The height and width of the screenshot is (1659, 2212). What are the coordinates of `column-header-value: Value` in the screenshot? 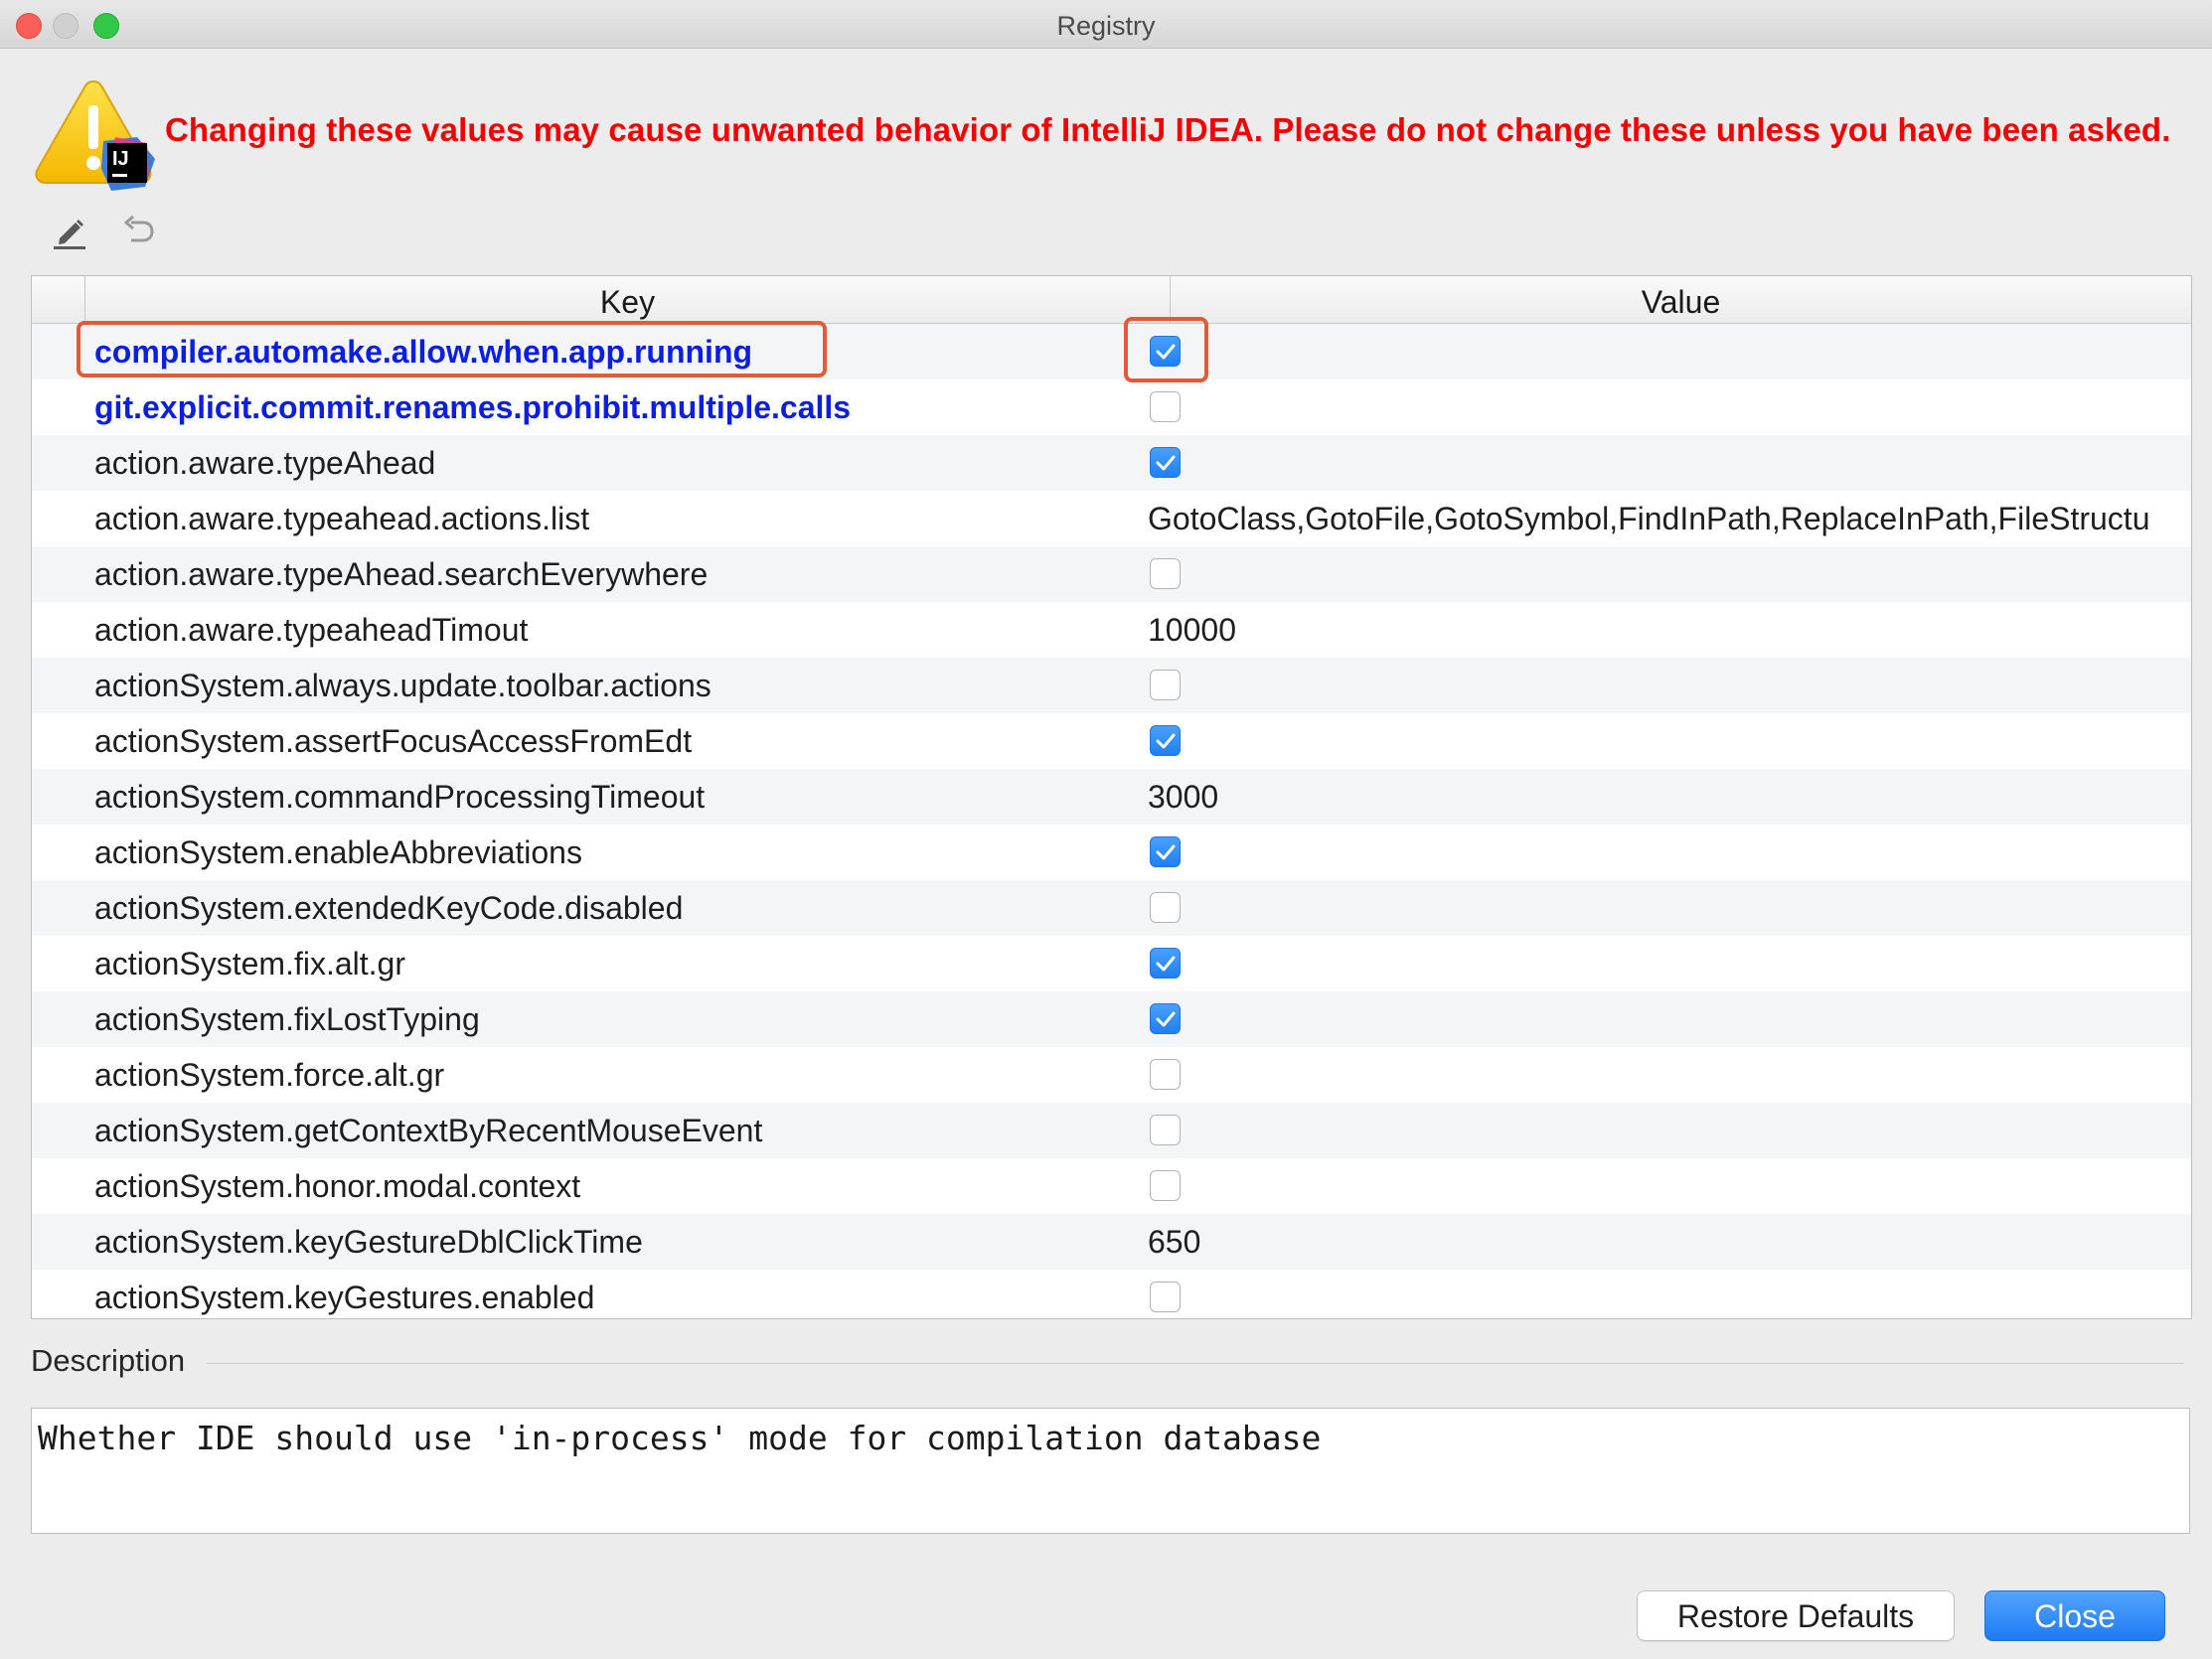 It's located at (1681, 299).